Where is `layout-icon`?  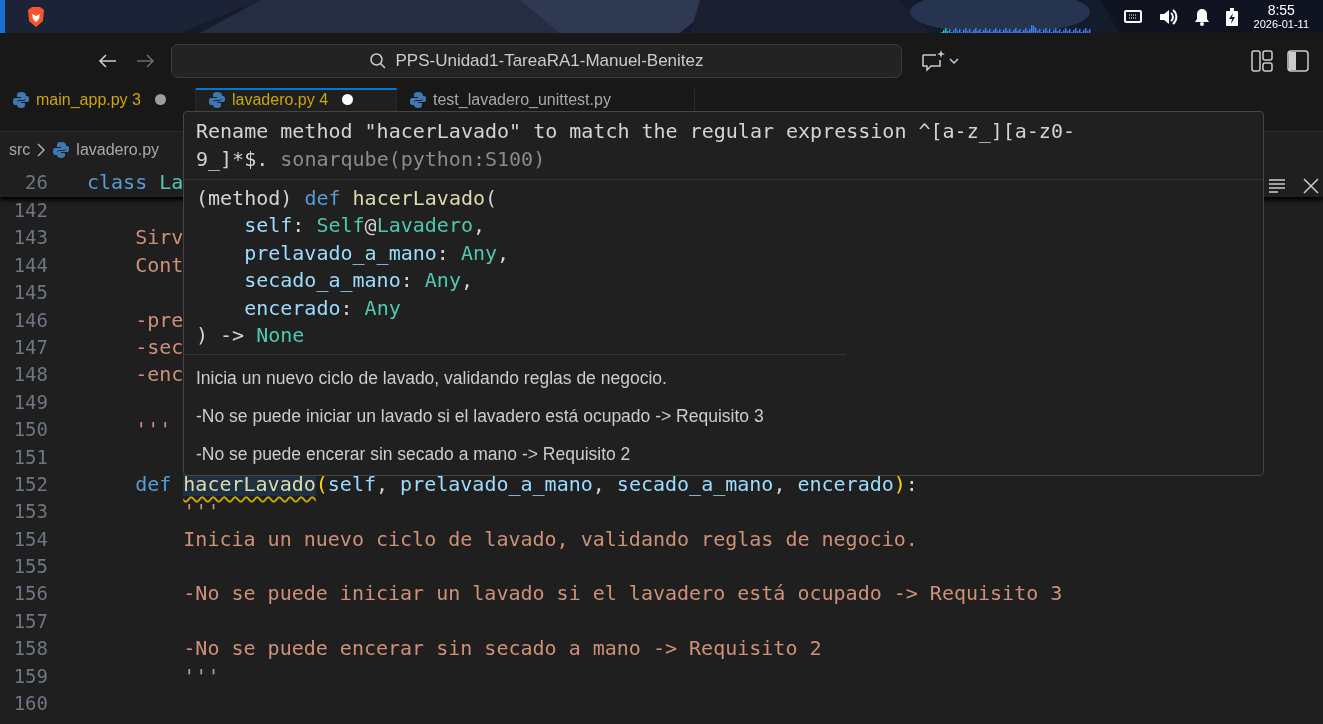
layout-icon is located at coordinates (1262, 60).